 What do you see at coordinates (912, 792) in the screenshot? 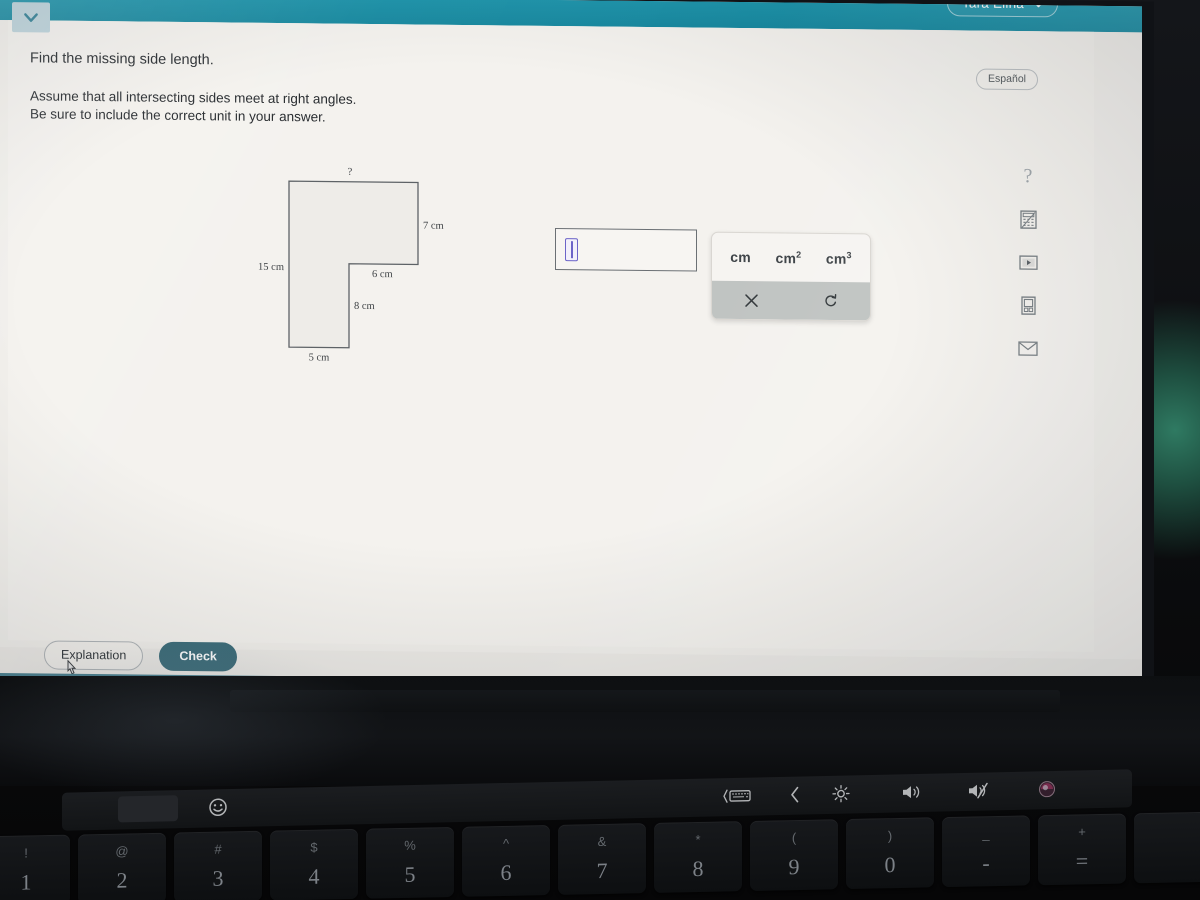
I see `volume-icon` at bounding box center [912, 792].